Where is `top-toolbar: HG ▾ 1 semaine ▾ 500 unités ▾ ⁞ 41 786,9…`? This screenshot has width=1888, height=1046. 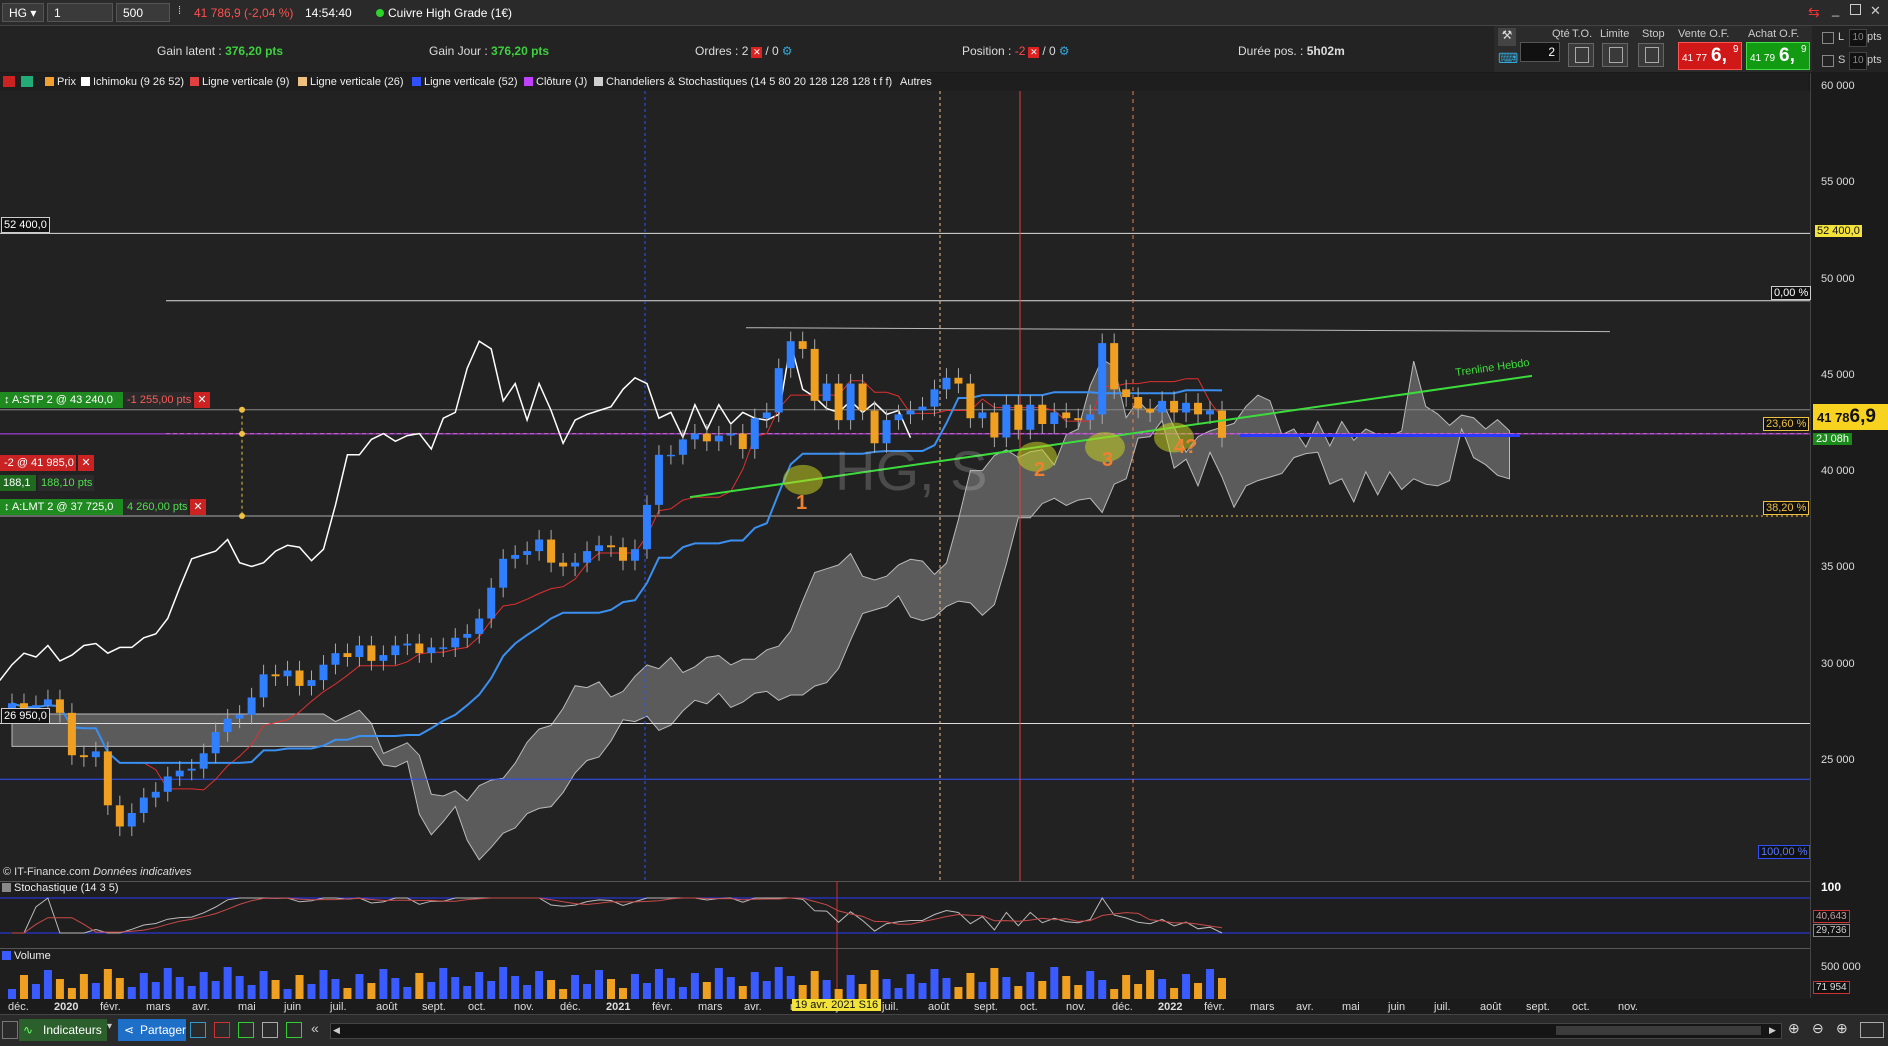 top-toolbar: HG ▾ 1 semaine ▾ 500 unités ▾ ⁞ 41 786,9… is located at coordinates (944, 29).